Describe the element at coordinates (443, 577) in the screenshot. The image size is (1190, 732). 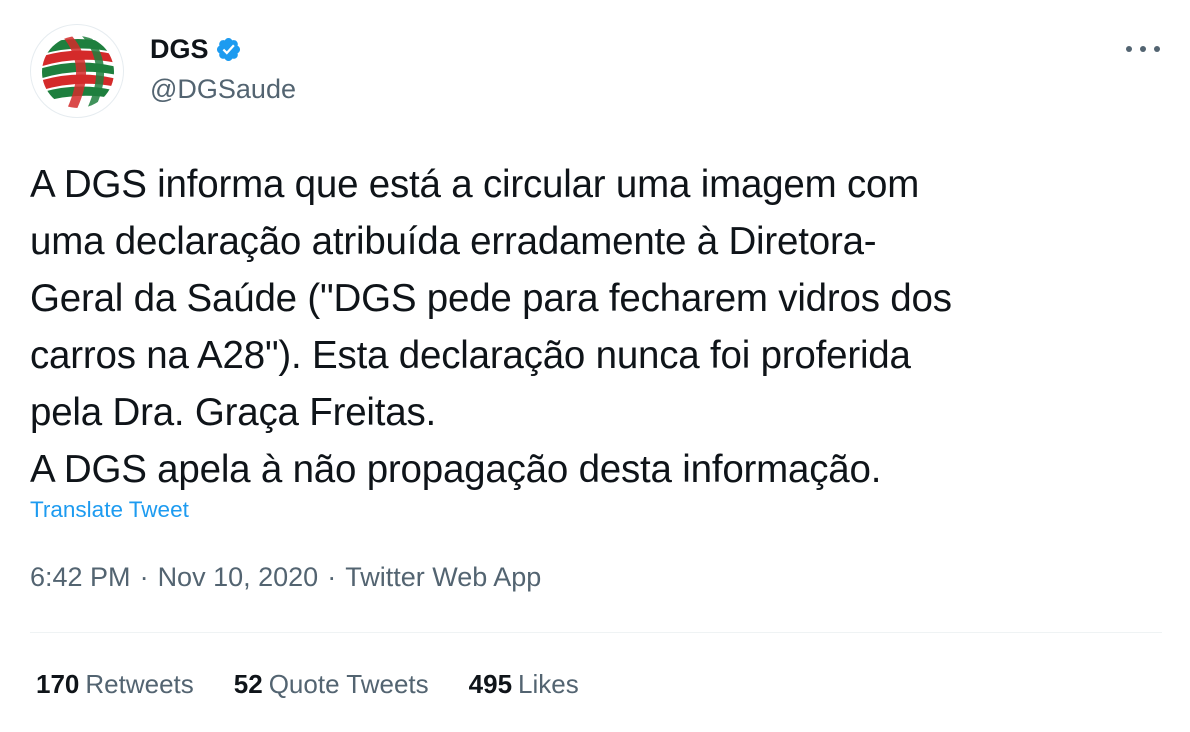
I see `tweet-source: Twitter Web App` at that location.